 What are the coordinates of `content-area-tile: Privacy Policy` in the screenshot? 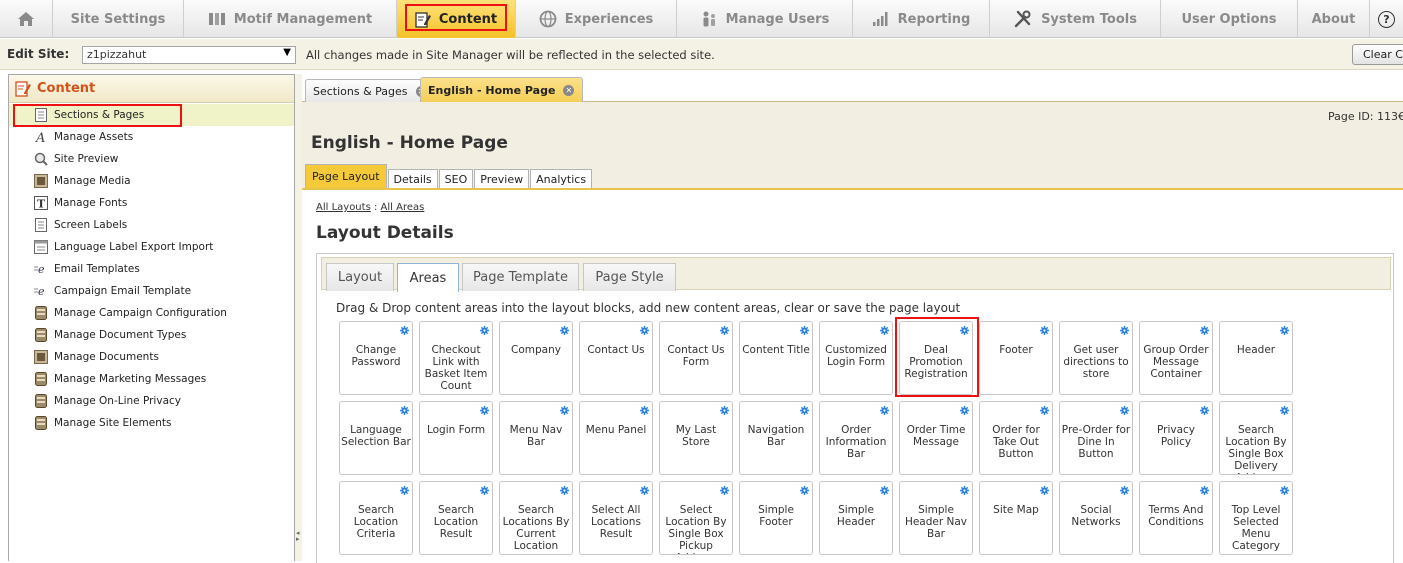 It's located at (1176, 438).